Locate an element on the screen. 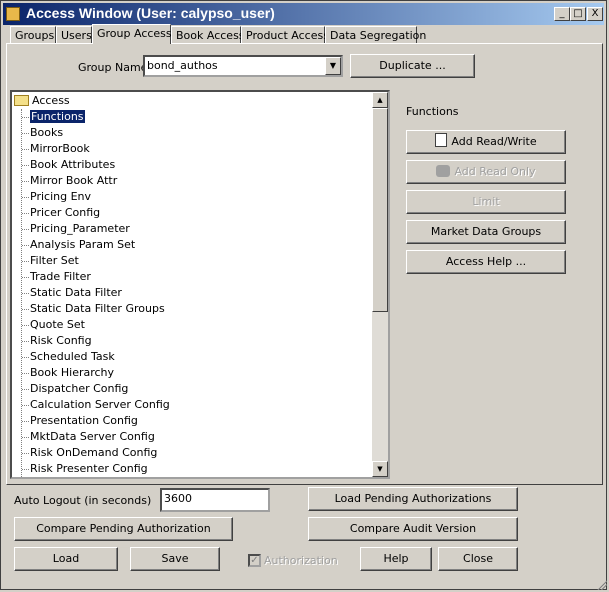 The height and width of the screenshot is (592, 609). add-read-only-button: Add Read Only is located at coordinates (486, 172).